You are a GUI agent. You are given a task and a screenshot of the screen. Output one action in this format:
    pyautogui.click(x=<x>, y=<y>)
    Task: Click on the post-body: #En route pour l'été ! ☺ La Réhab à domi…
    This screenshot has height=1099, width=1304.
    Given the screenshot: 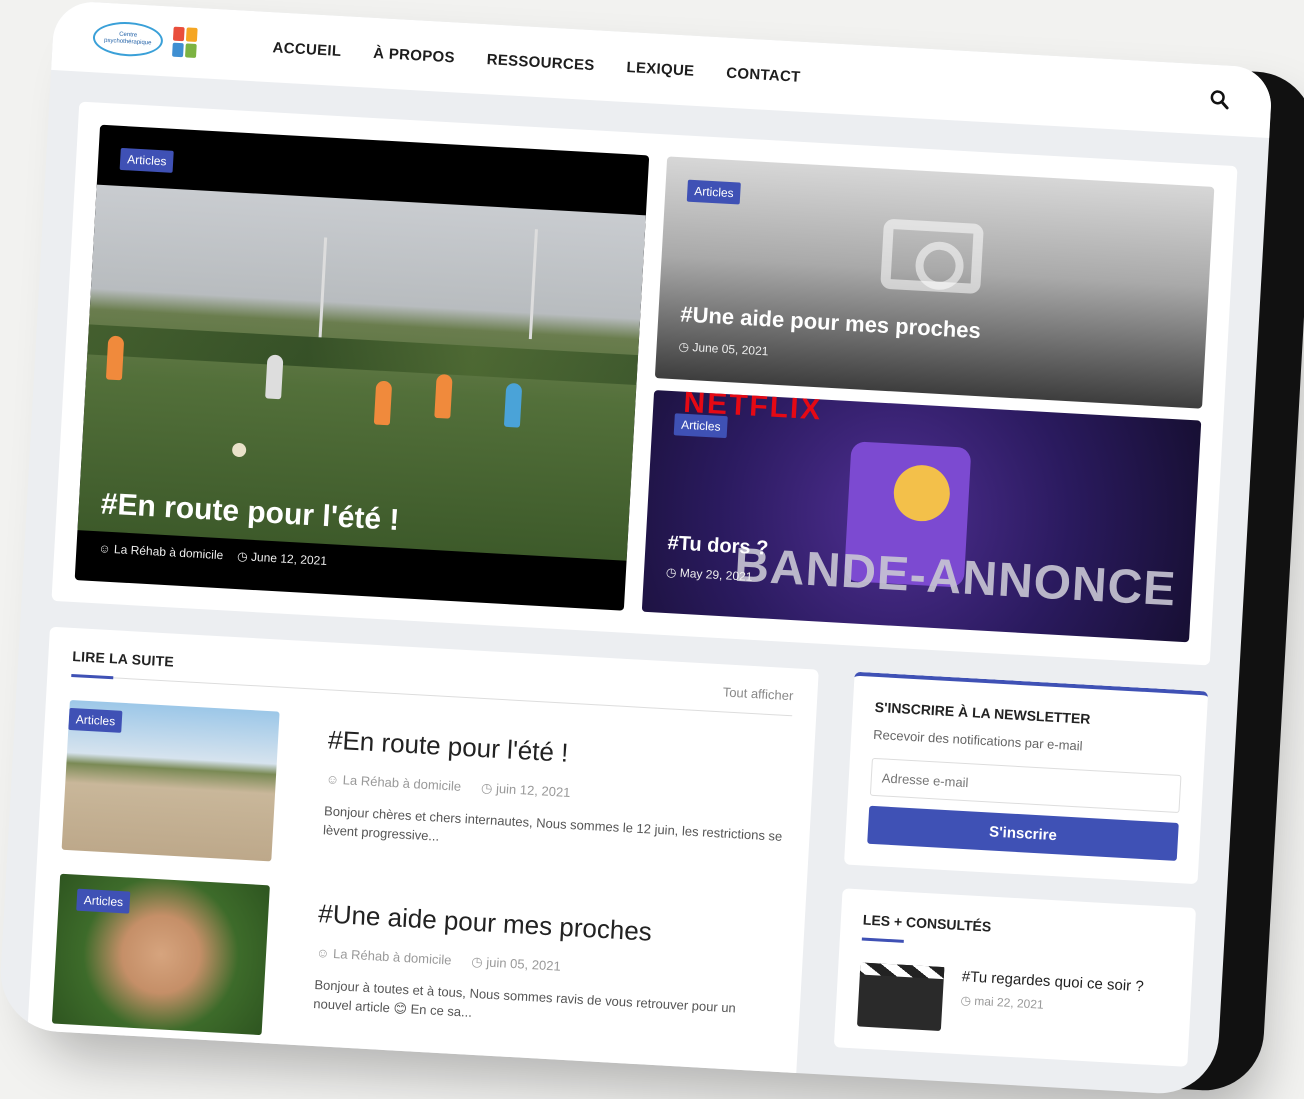 What is the action you would take?
    pyautogui.click(x=556, y=802)
    